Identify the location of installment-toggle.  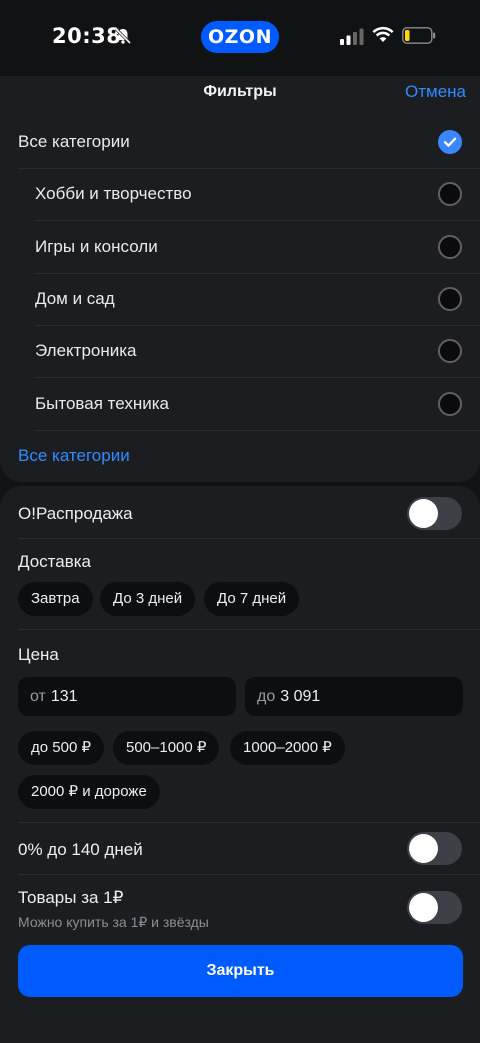
(434, 848).